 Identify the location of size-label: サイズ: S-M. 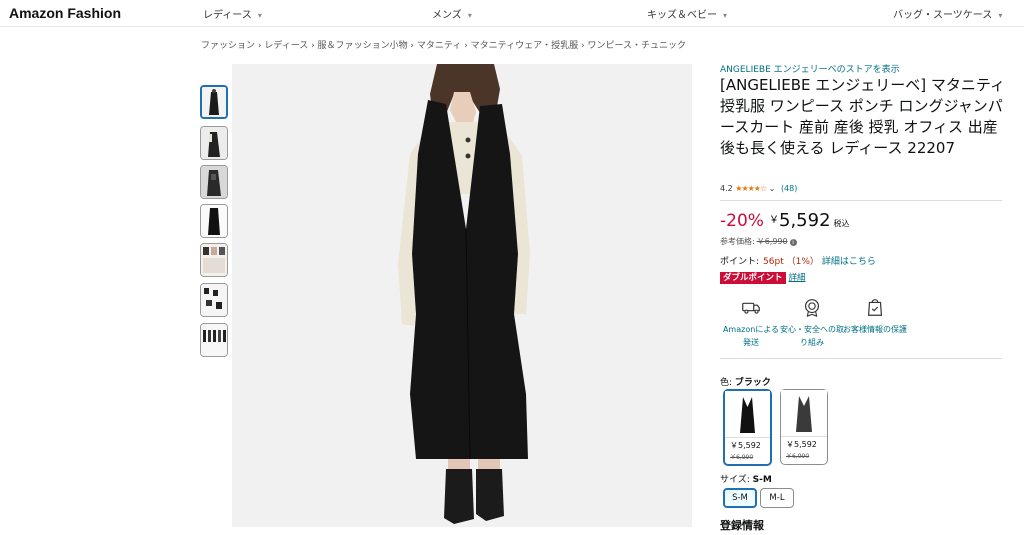
(746, 478).